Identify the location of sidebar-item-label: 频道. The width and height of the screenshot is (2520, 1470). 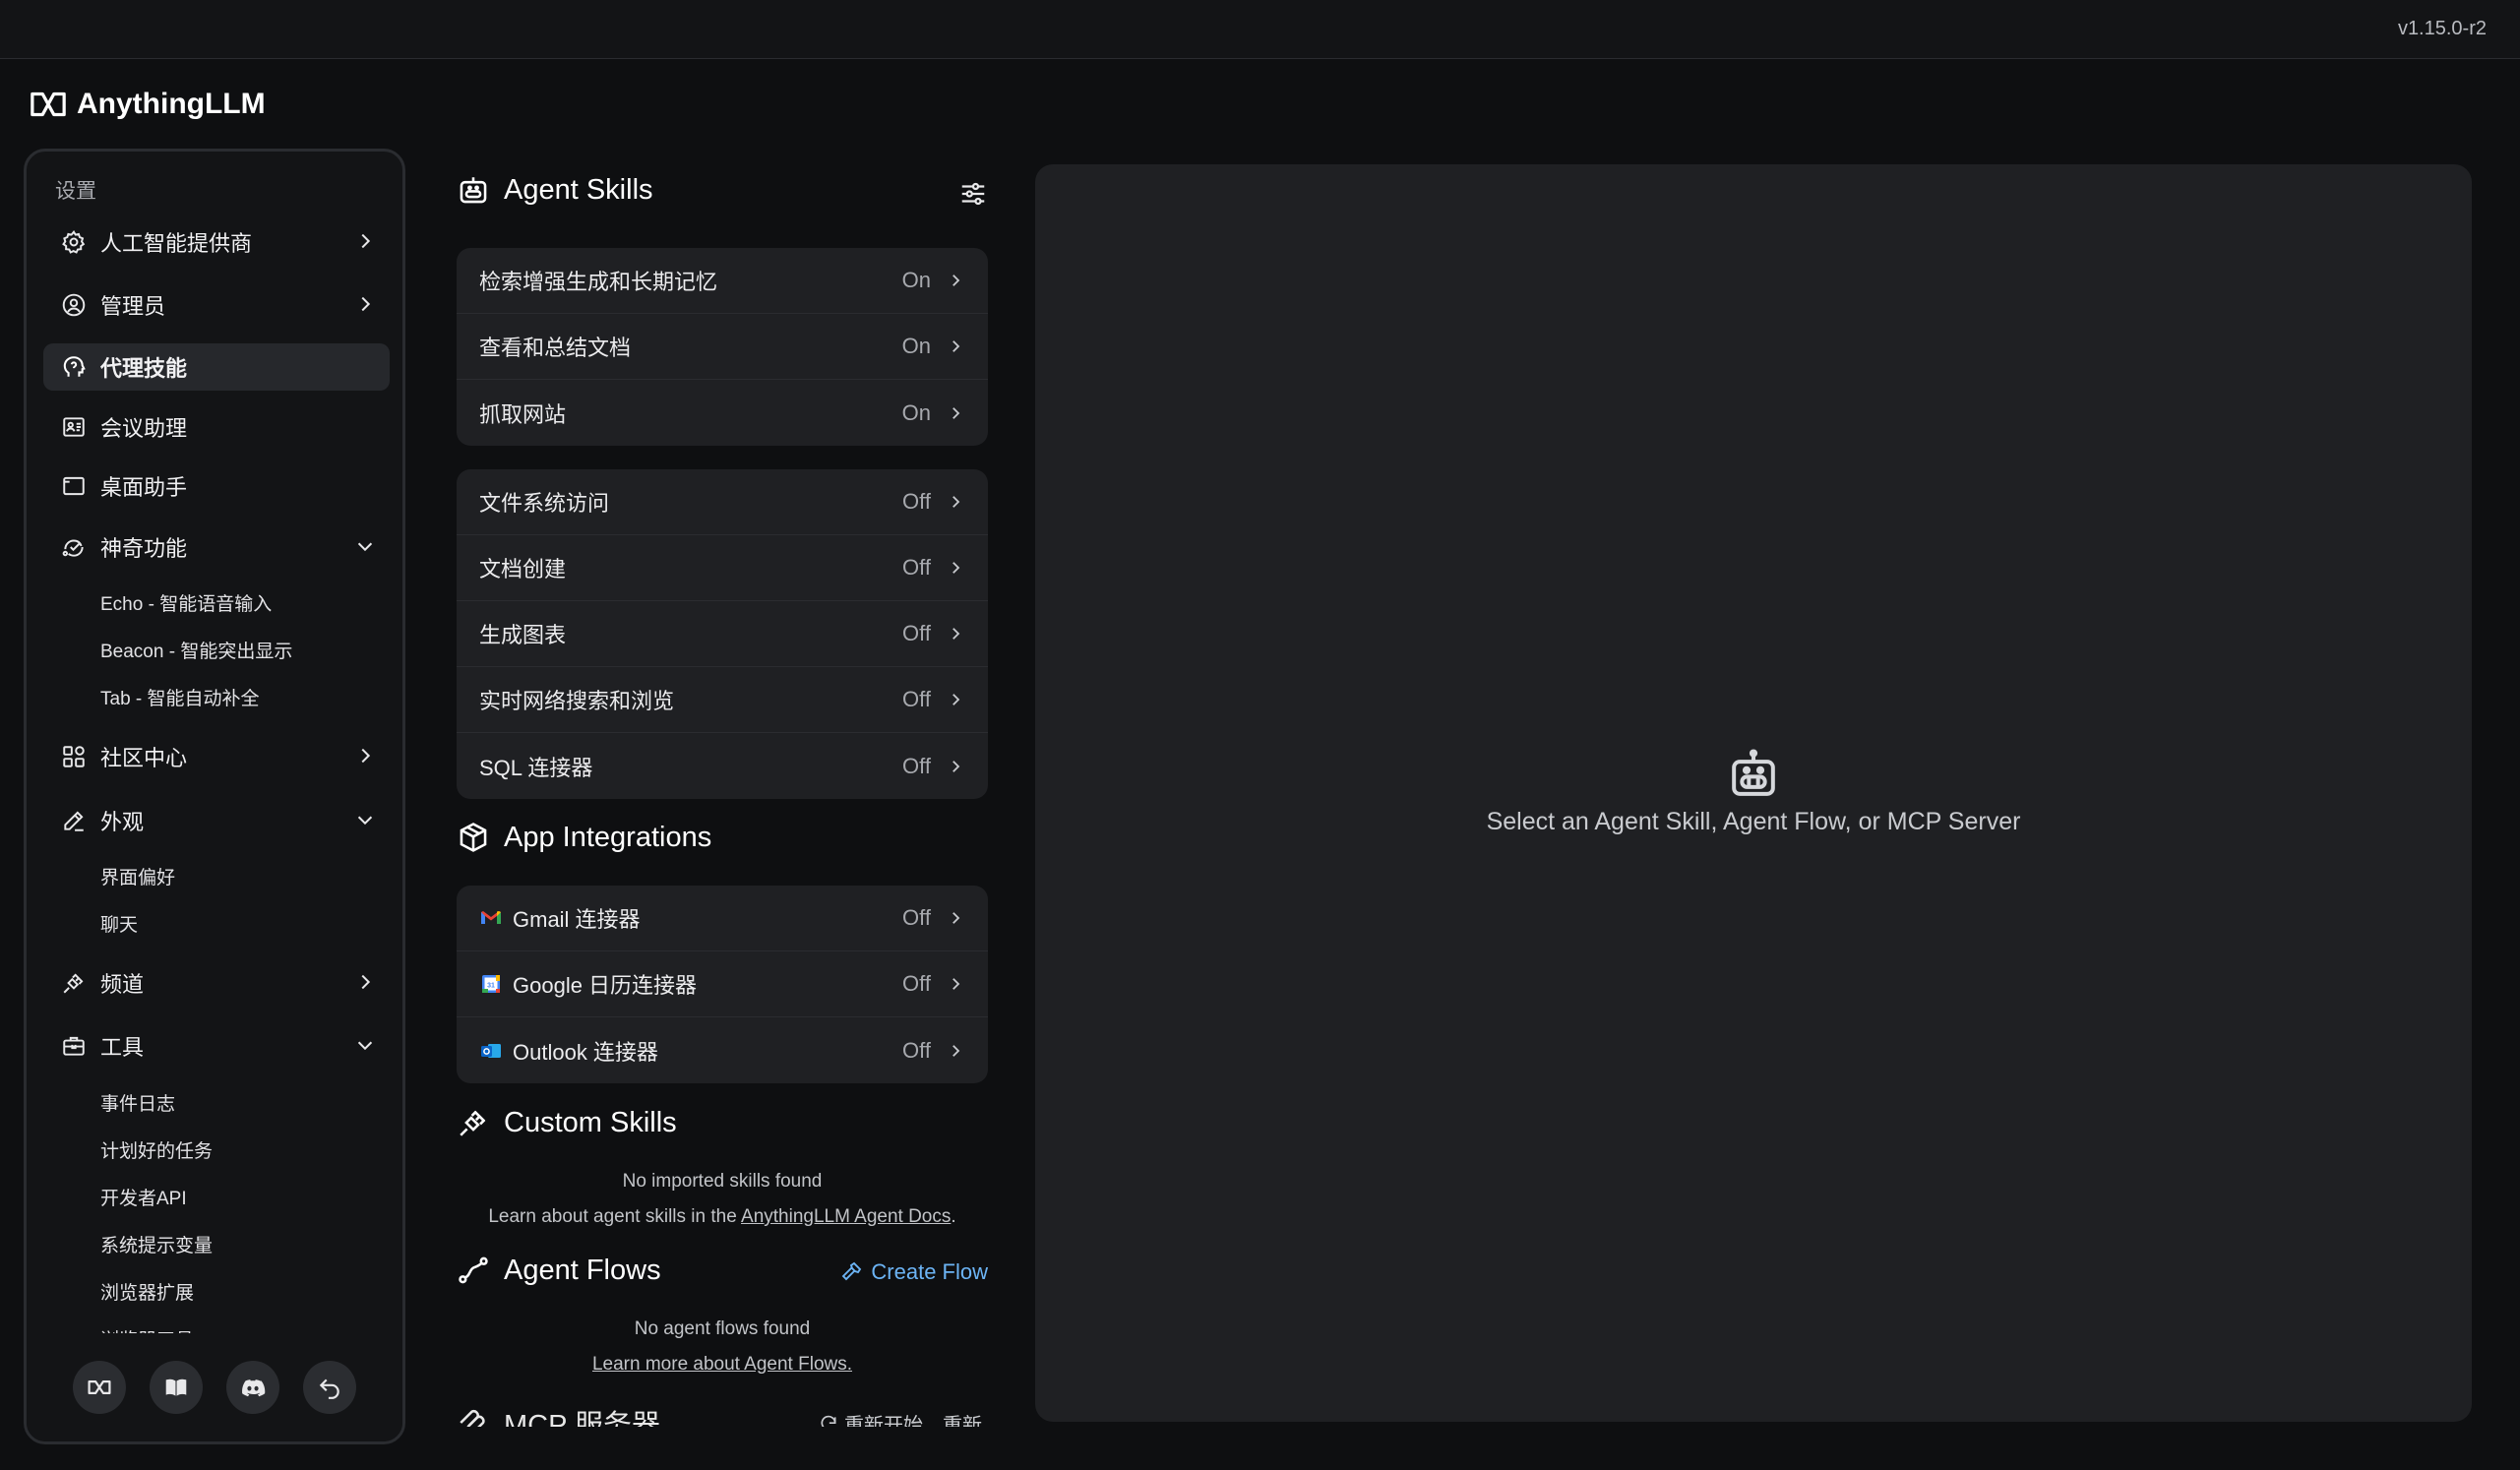
(122, 984).